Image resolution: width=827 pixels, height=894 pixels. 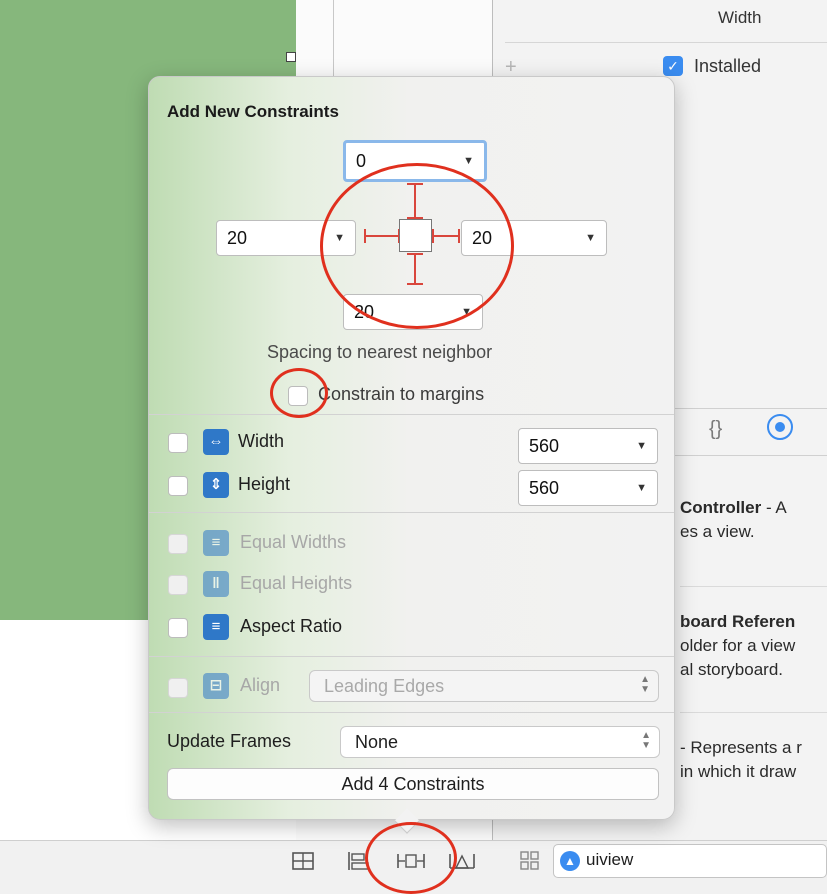 What do you see at coordinates (178, 544) in the screenshot?
I see `equal-widths-checkbox` at bounding box center [178, 544].